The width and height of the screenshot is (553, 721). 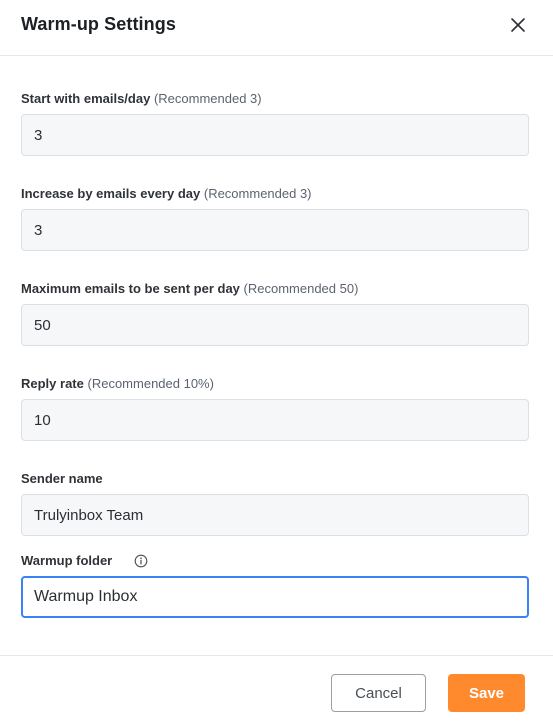 What do you see at coordinates (207, 98) in the screenshot?
I see `start-emails-hint: (Recommended 3)` at bounding box center [207, 98].